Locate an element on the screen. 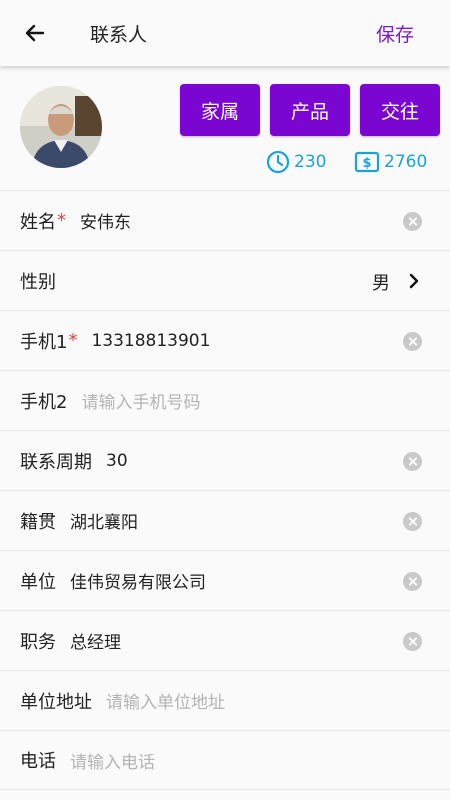 The image size is (450, 800). time-stat: 230 is located at coordinates (296, 162).